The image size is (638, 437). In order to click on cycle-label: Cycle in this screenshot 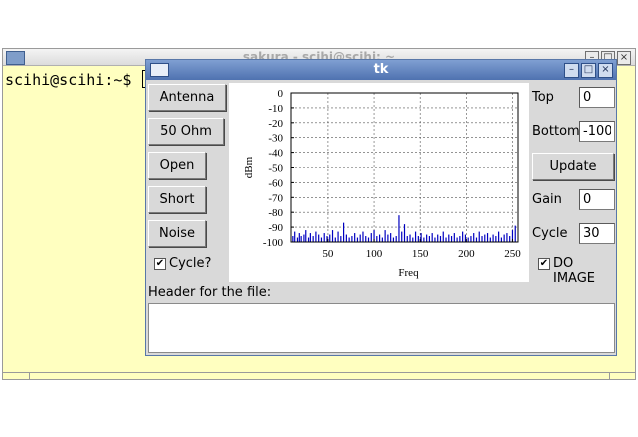, I will do `click(550, 233)`.